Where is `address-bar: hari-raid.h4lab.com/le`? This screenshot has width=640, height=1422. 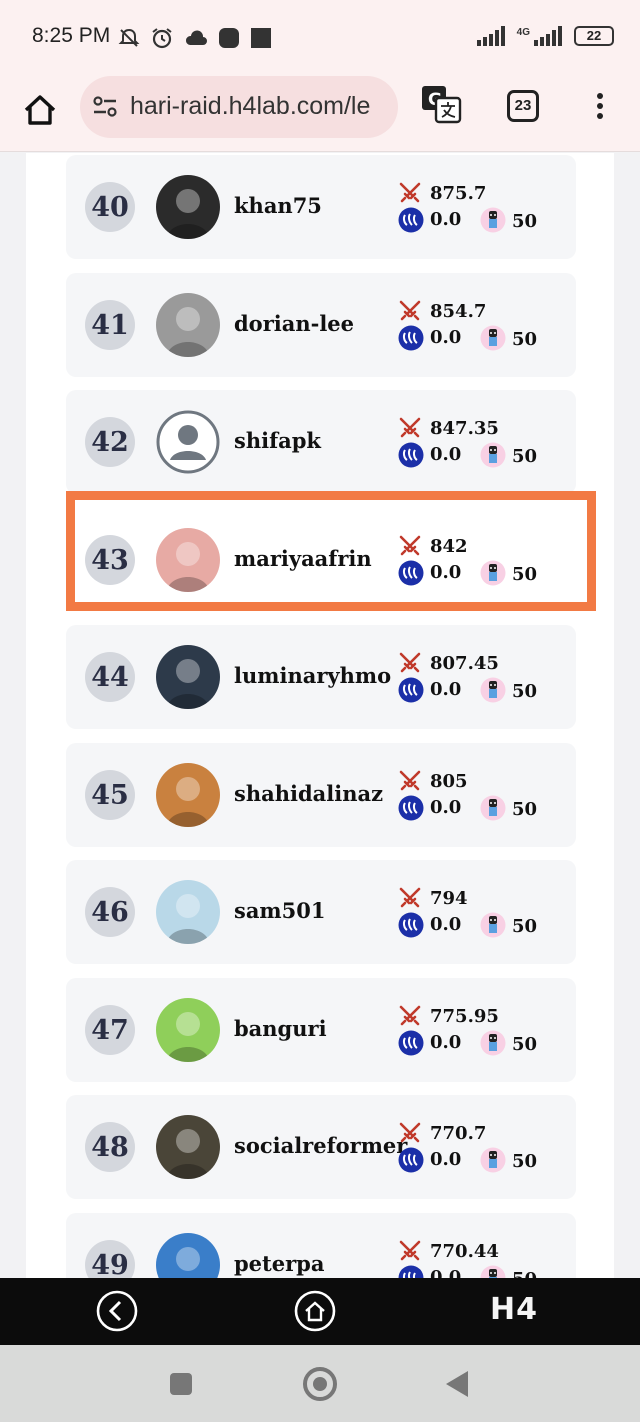 address-bar: hari-raid.h4lab.com/le is located at coordinates (239, 107).